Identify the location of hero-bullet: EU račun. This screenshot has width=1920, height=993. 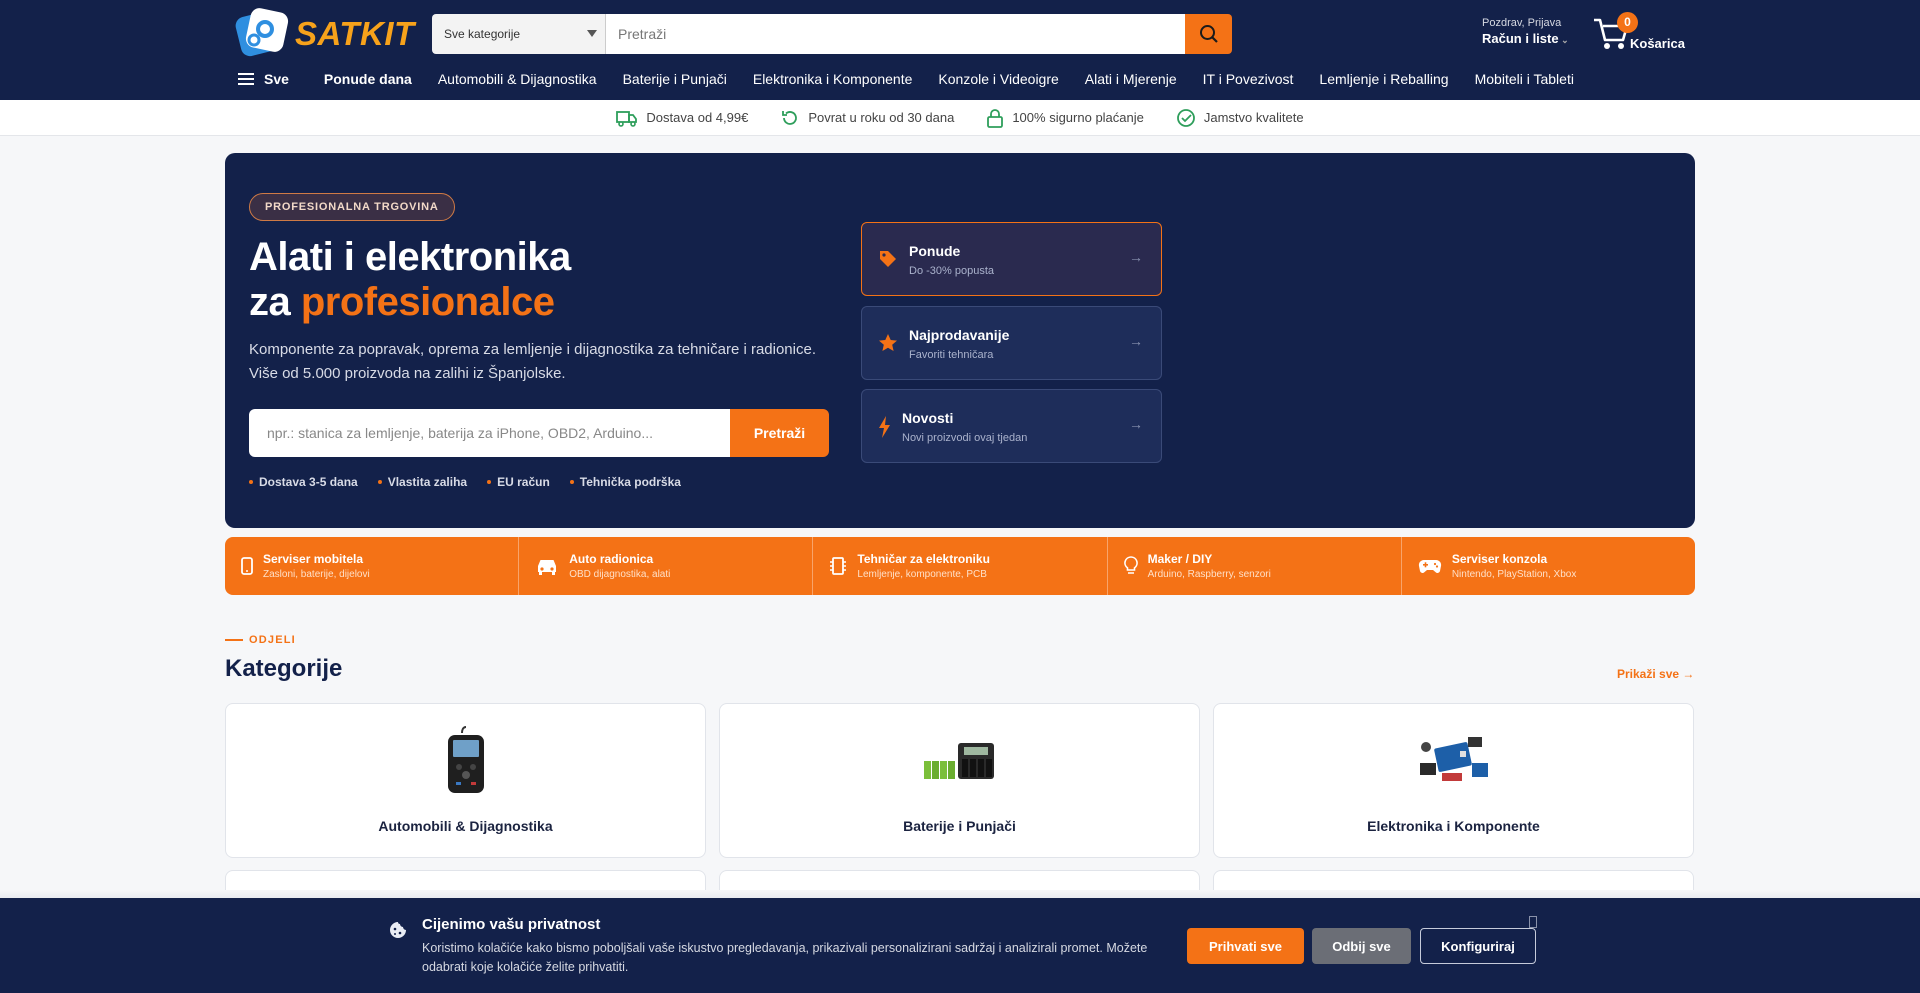
(518, 482).